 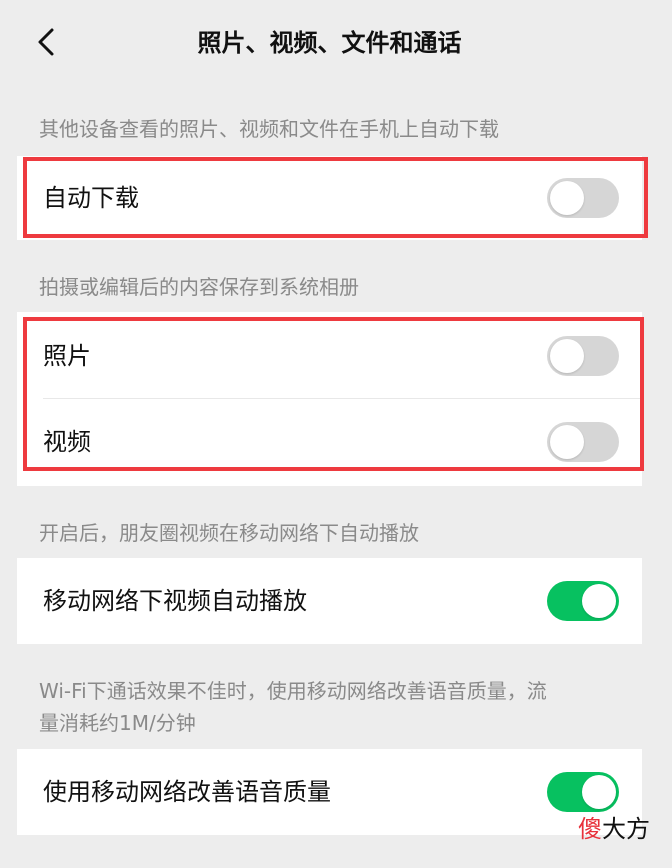 I want to click on auto-download-description: 其他设备查看的照片、视频和文件在手机上自动下载, so click(x=269, y=129).